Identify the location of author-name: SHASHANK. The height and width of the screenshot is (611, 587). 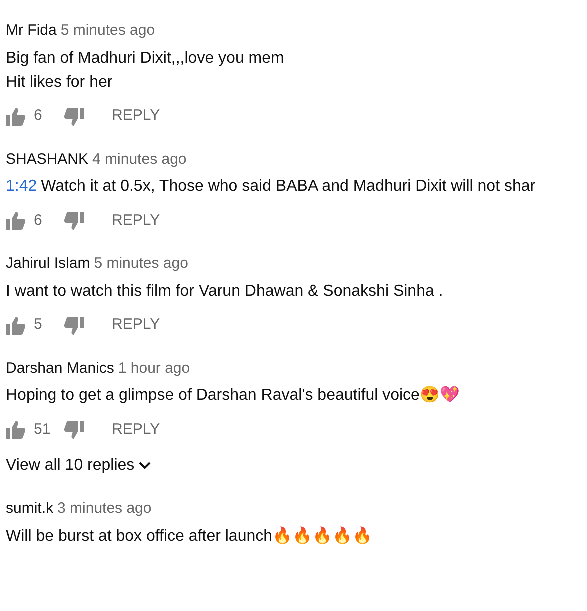
(47, 159).